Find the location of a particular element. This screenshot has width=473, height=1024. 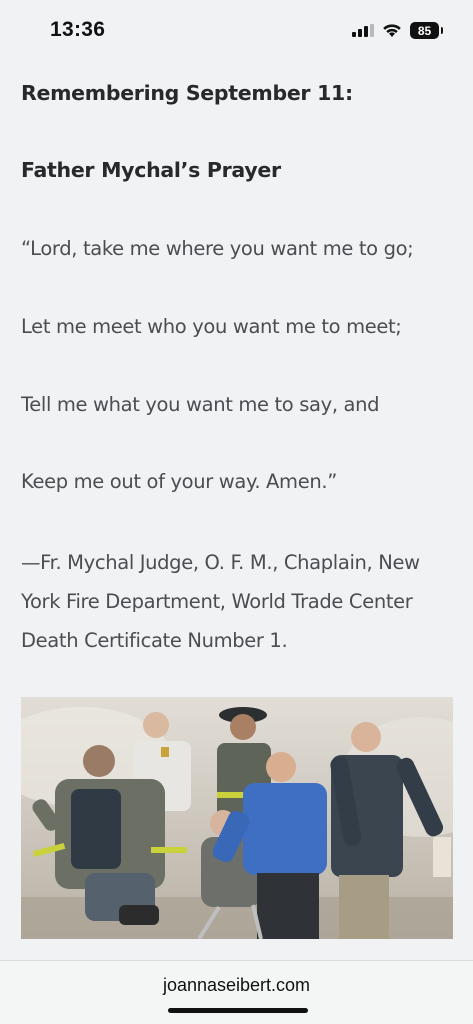

battery-level: 85 is located at coordinates (424, 30).